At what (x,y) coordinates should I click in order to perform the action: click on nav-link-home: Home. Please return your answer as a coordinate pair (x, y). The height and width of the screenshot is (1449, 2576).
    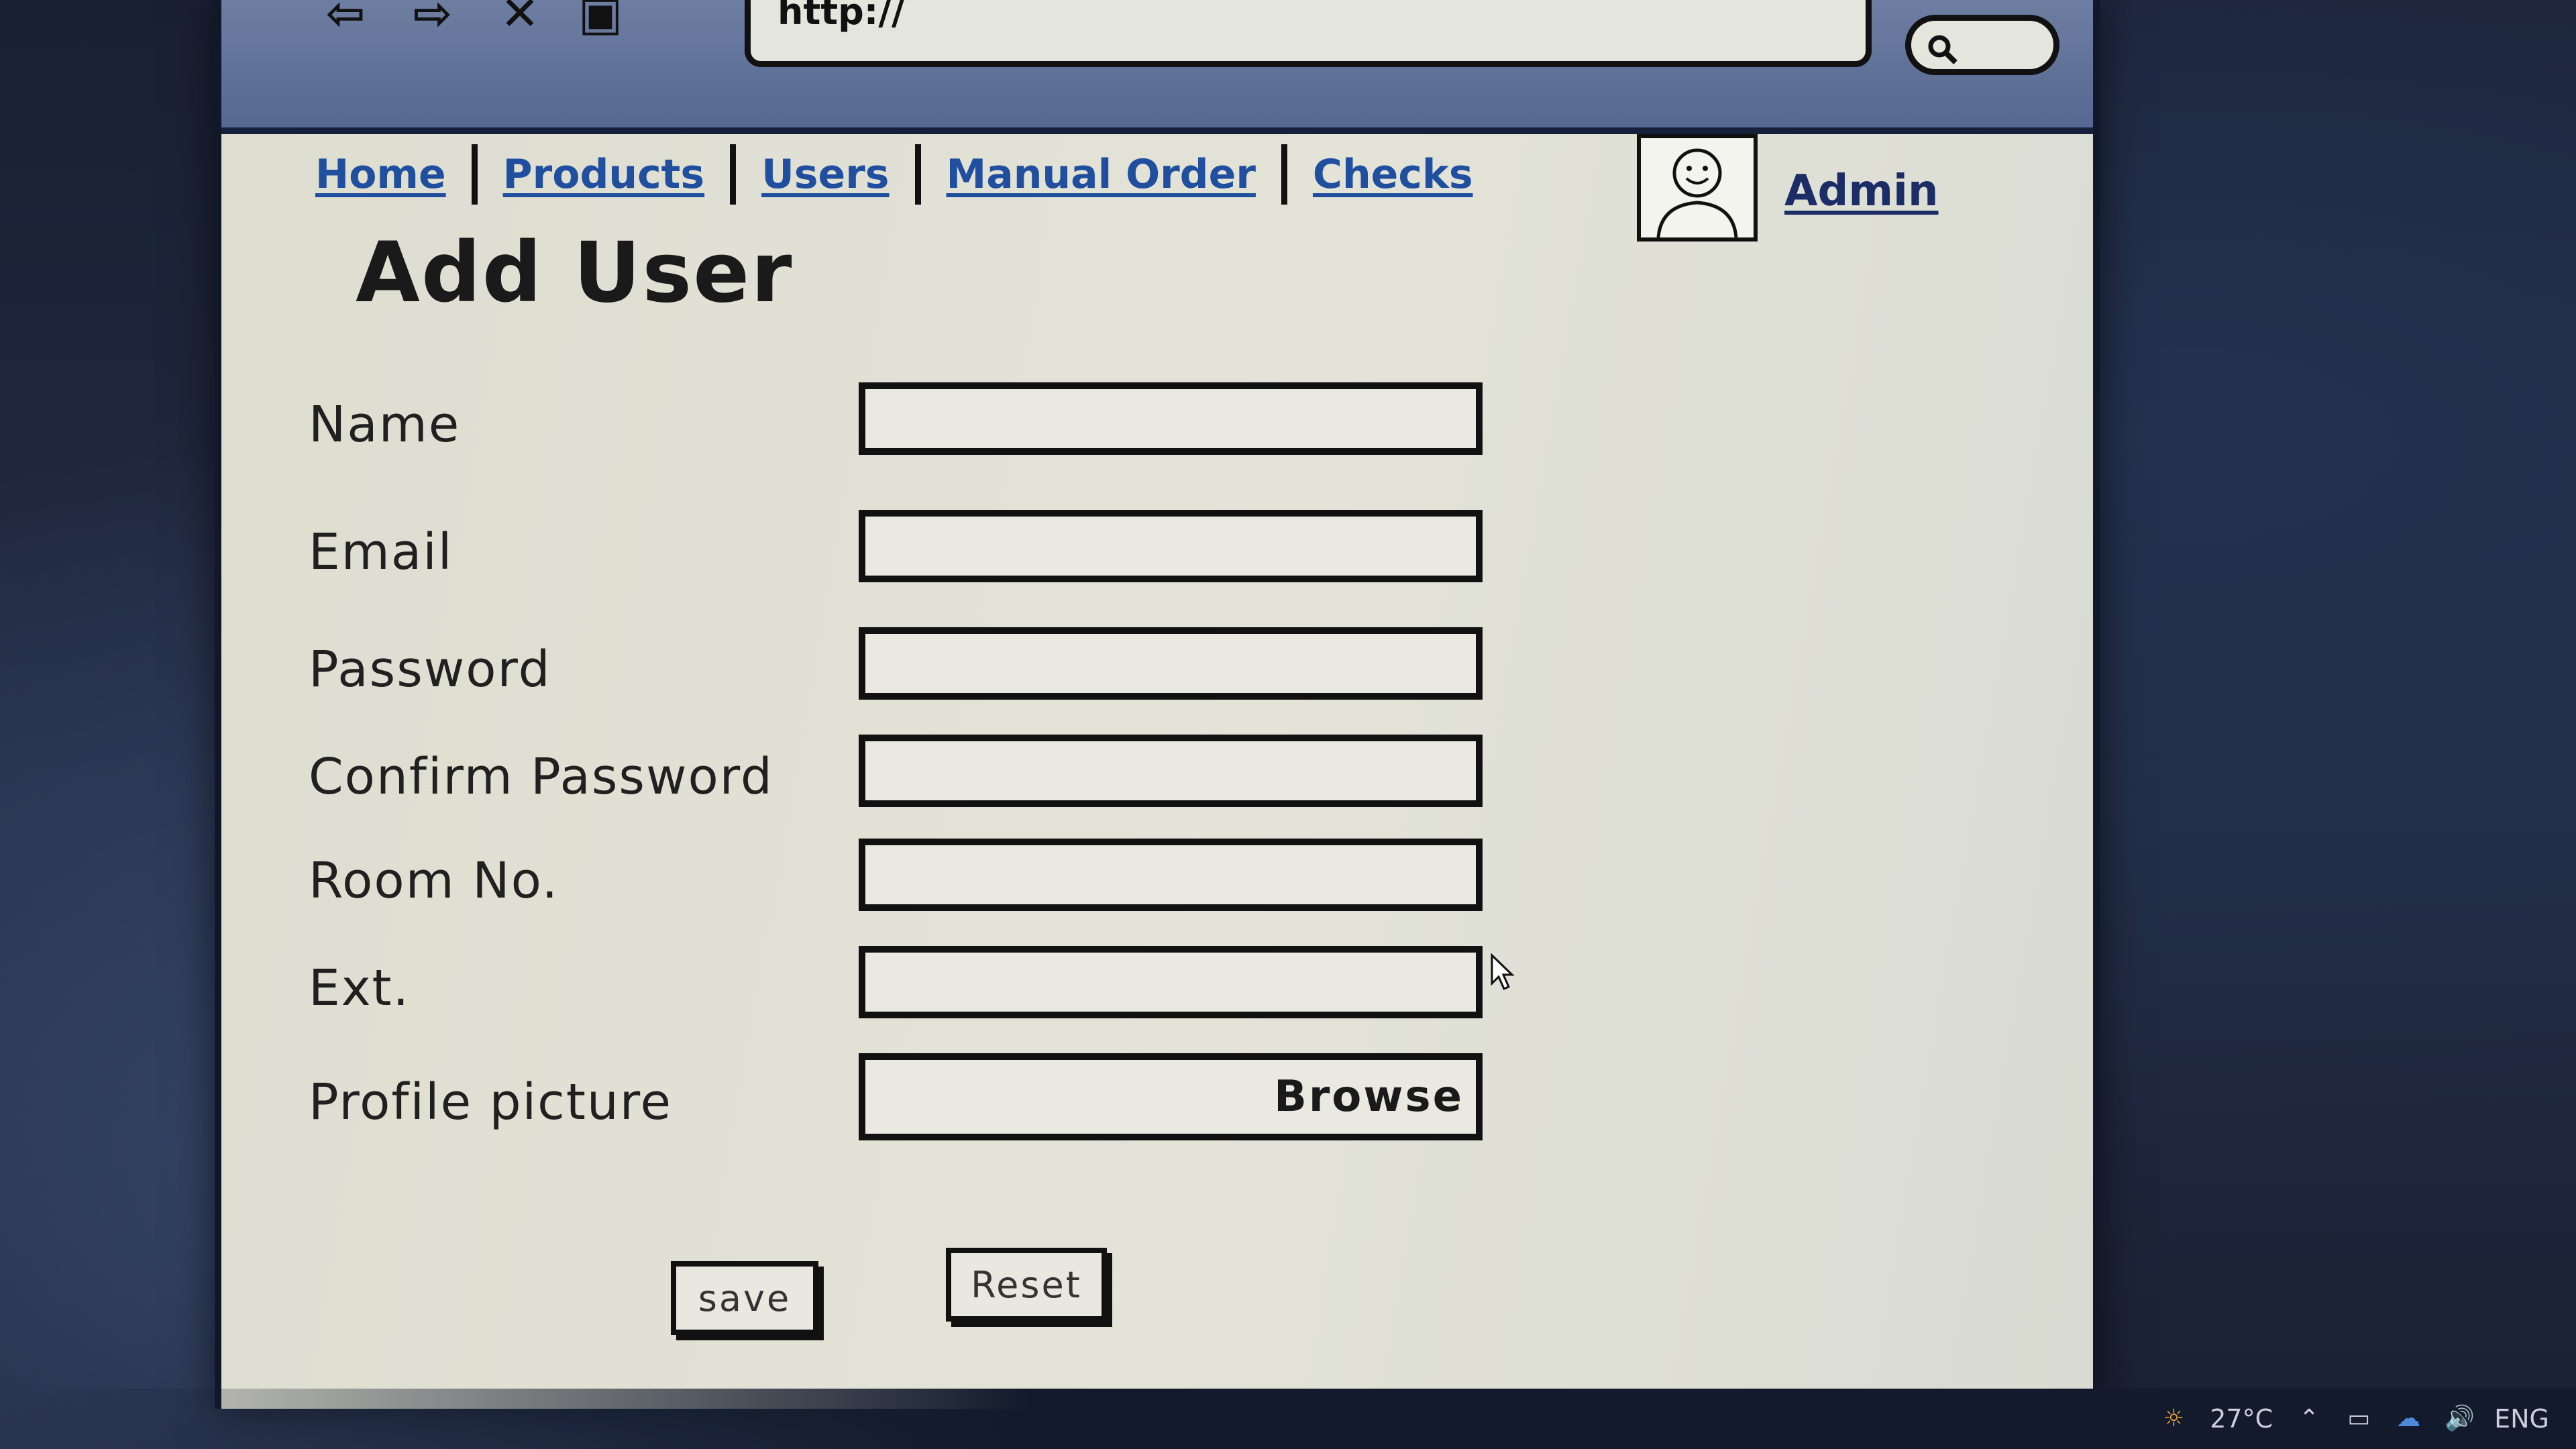
    Looking at the image, I should click on (380, 174).